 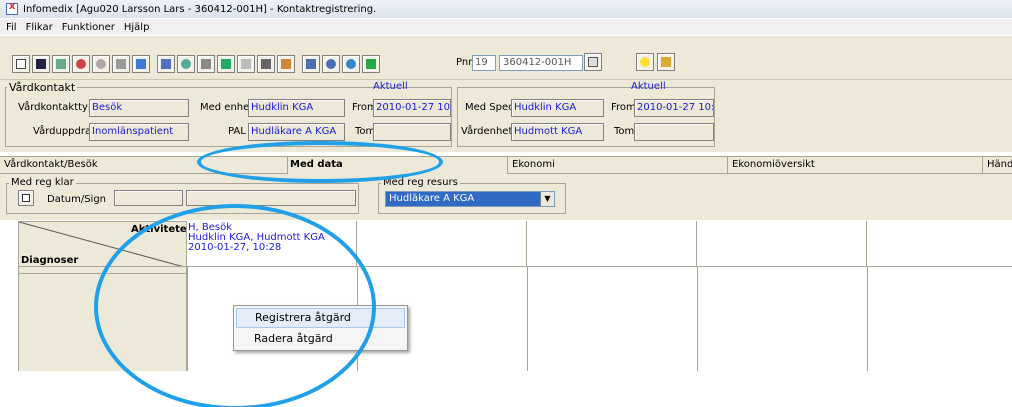 What do you see at coordinates (148, 198) in the screenshot?
I see `datum-field` at bounding box center [148, 198].